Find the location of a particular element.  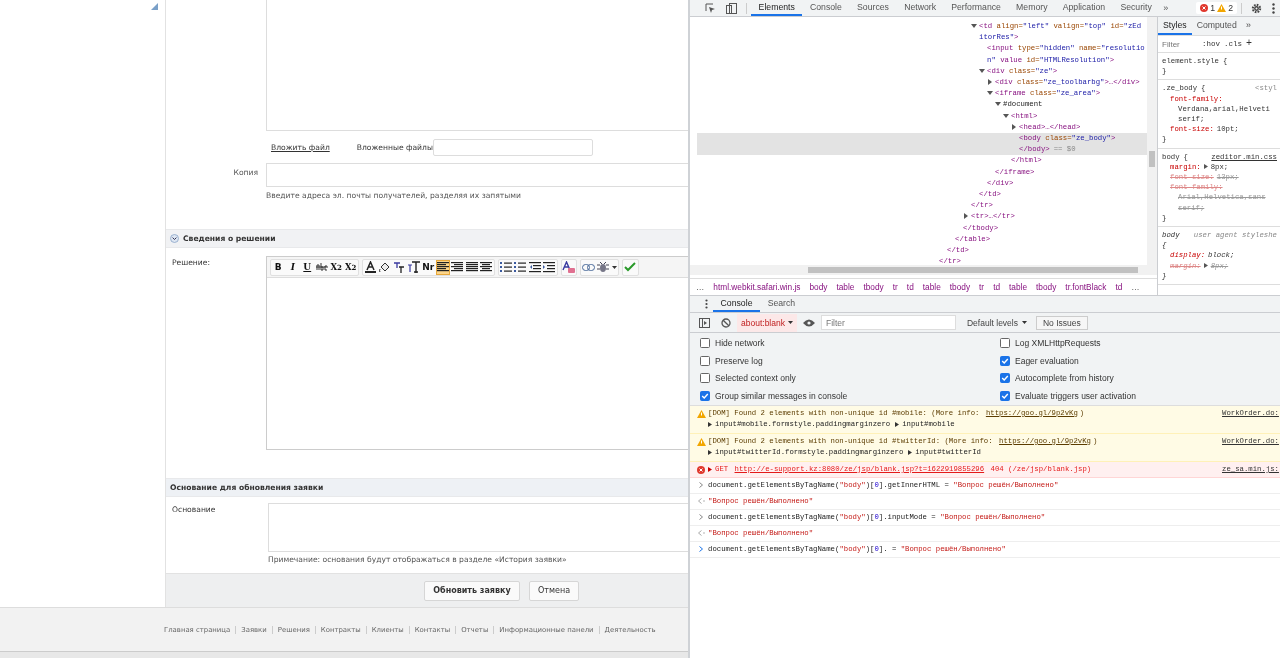

panel-tab: Security is located at coordinates (1136, 8).